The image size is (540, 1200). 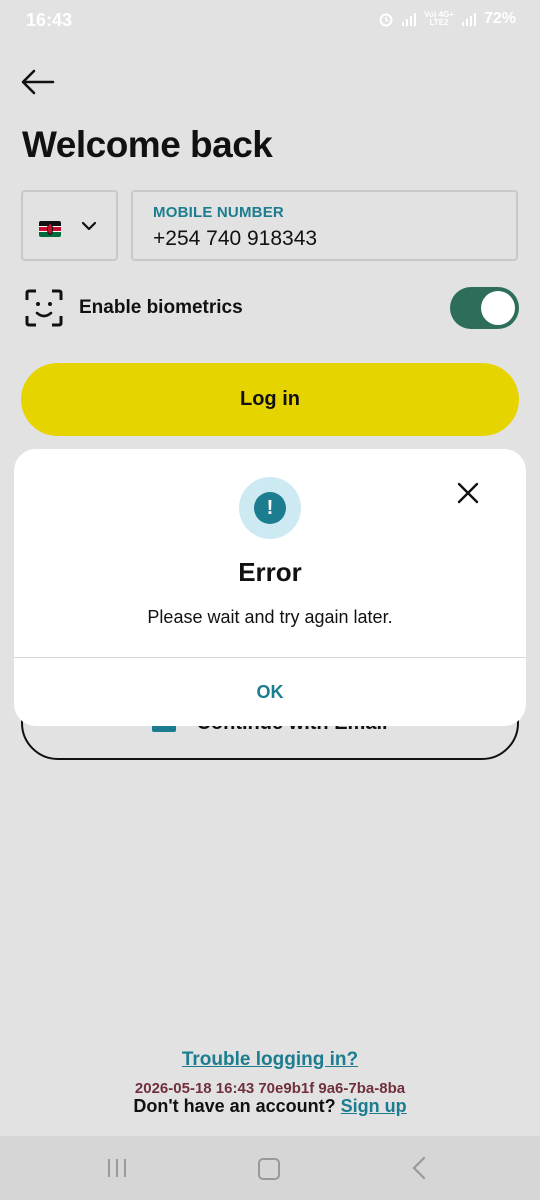 I want to click on chevron-down-icon, so click(x=89, y=226).